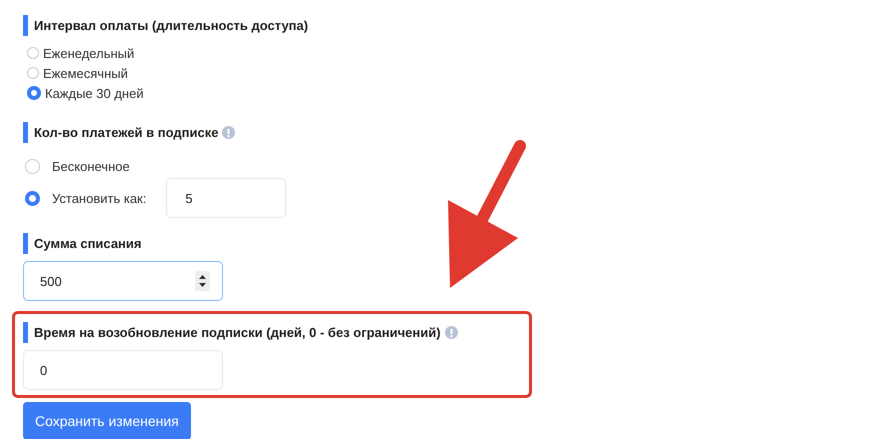 The width and height of the screenshot is (869, 439). I want to click on radio-label: Бесконечное, so click(91, 166).